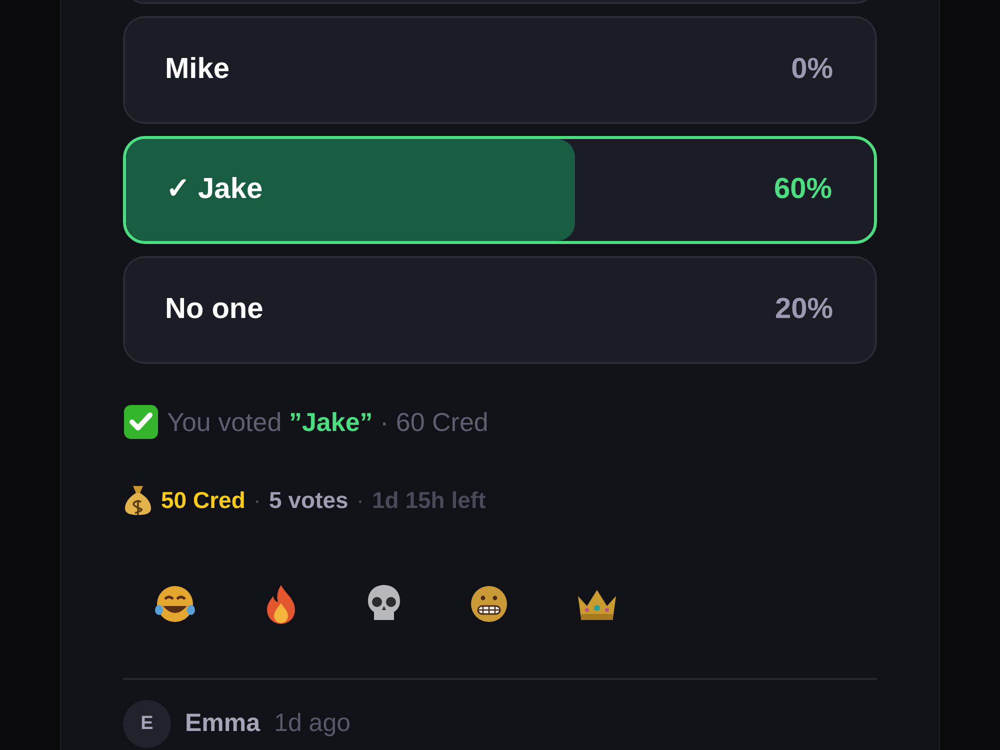 This screenshot has width=1000, height=750. I want to click on check-icon, so click(141, 422).